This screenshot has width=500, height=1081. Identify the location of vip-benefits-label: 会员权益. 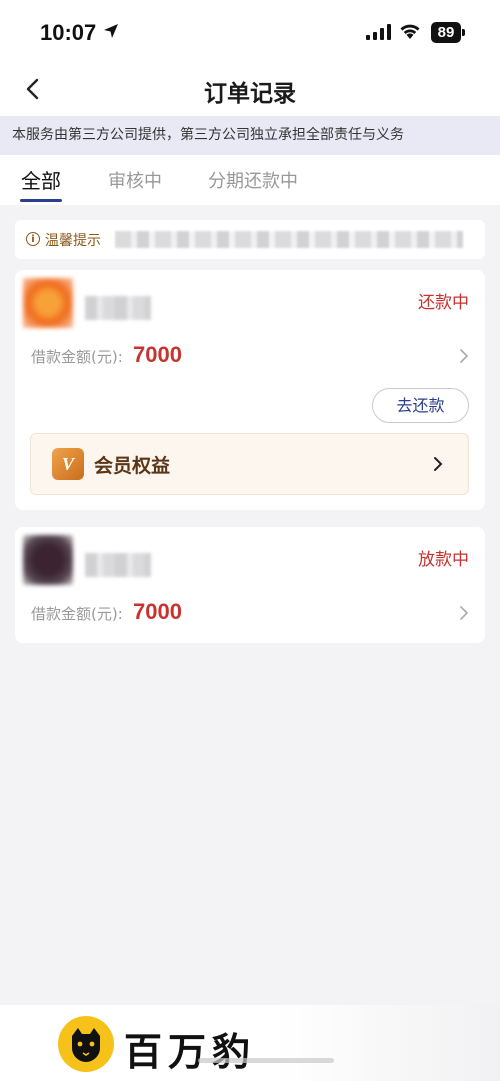
(132, 466).